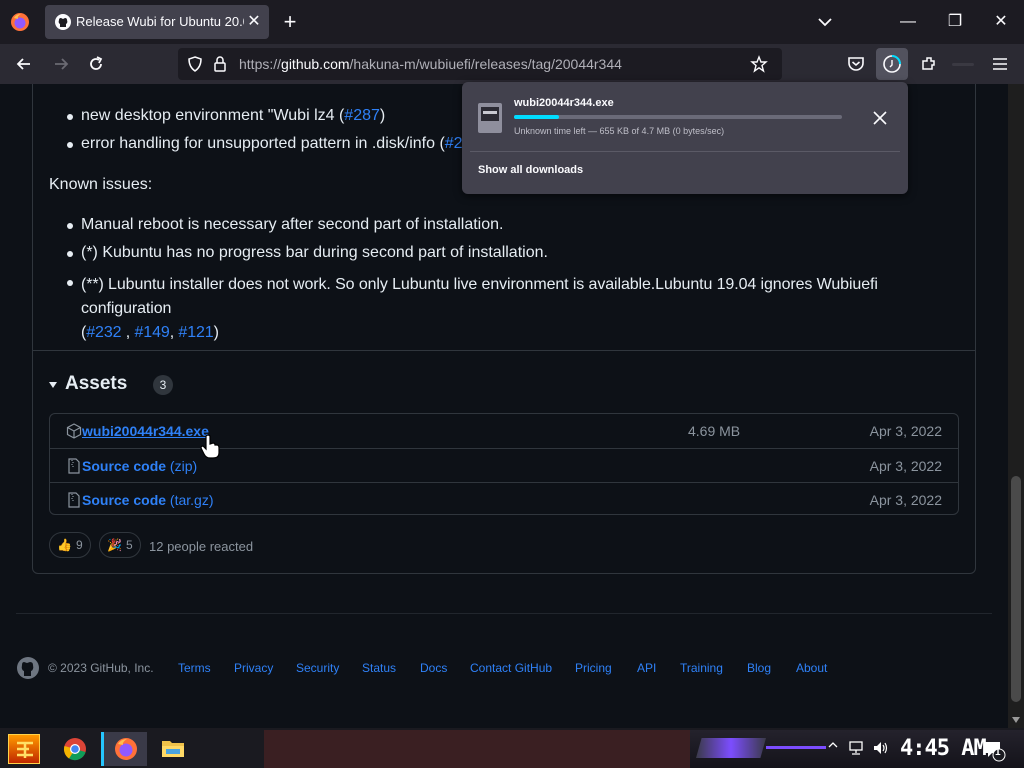  What do you see at coordinates (796, 747) in the screenshot?
I see `tray-accent-line` at bounding box center [796, 747].